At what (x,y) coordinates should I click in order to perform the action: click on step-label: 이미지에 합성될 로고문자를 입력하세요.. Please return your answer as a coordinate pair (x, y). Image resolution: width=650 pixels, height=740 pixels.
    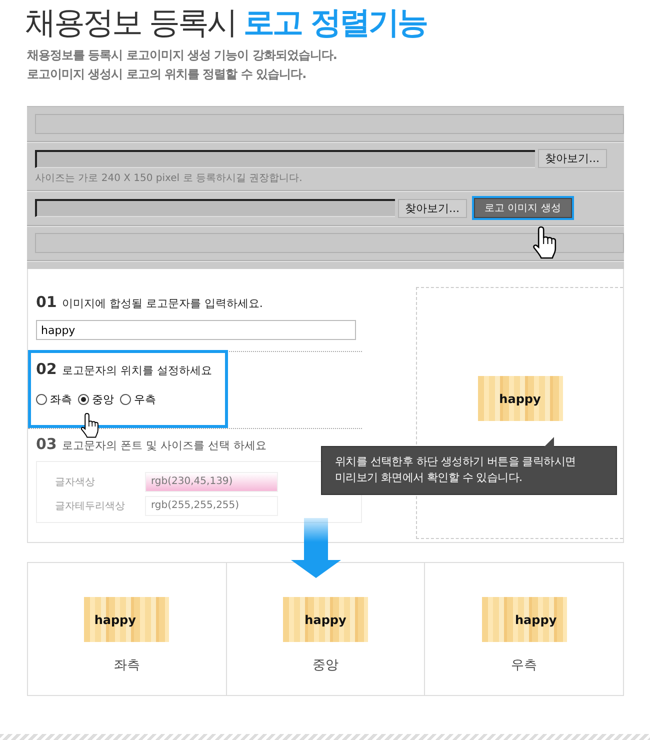
    Looking at the image, I should click on (162, 303).